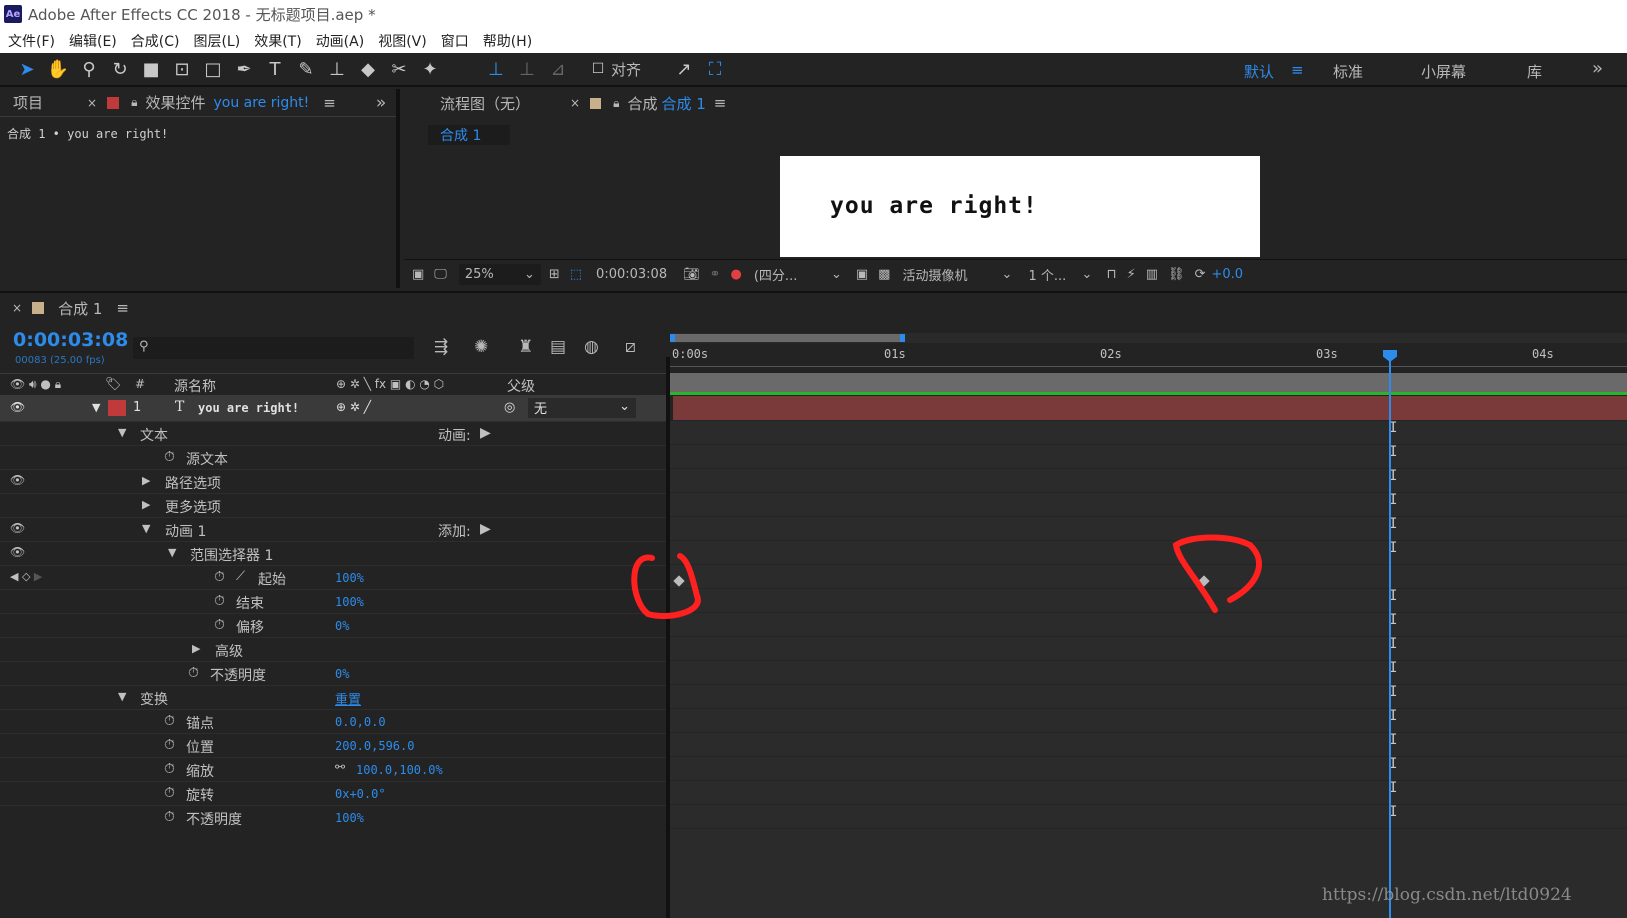  I want to click on frame-blending-icon: ▤, so click(558, 347).